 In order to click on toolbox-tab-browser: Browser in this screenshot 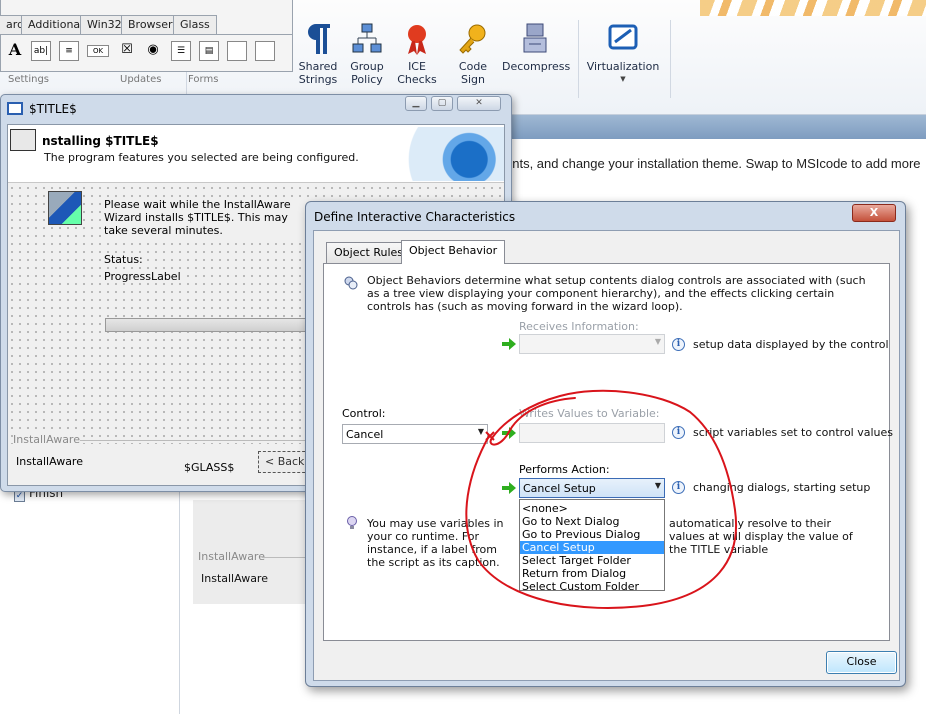, I will do `click(150, 24)`.